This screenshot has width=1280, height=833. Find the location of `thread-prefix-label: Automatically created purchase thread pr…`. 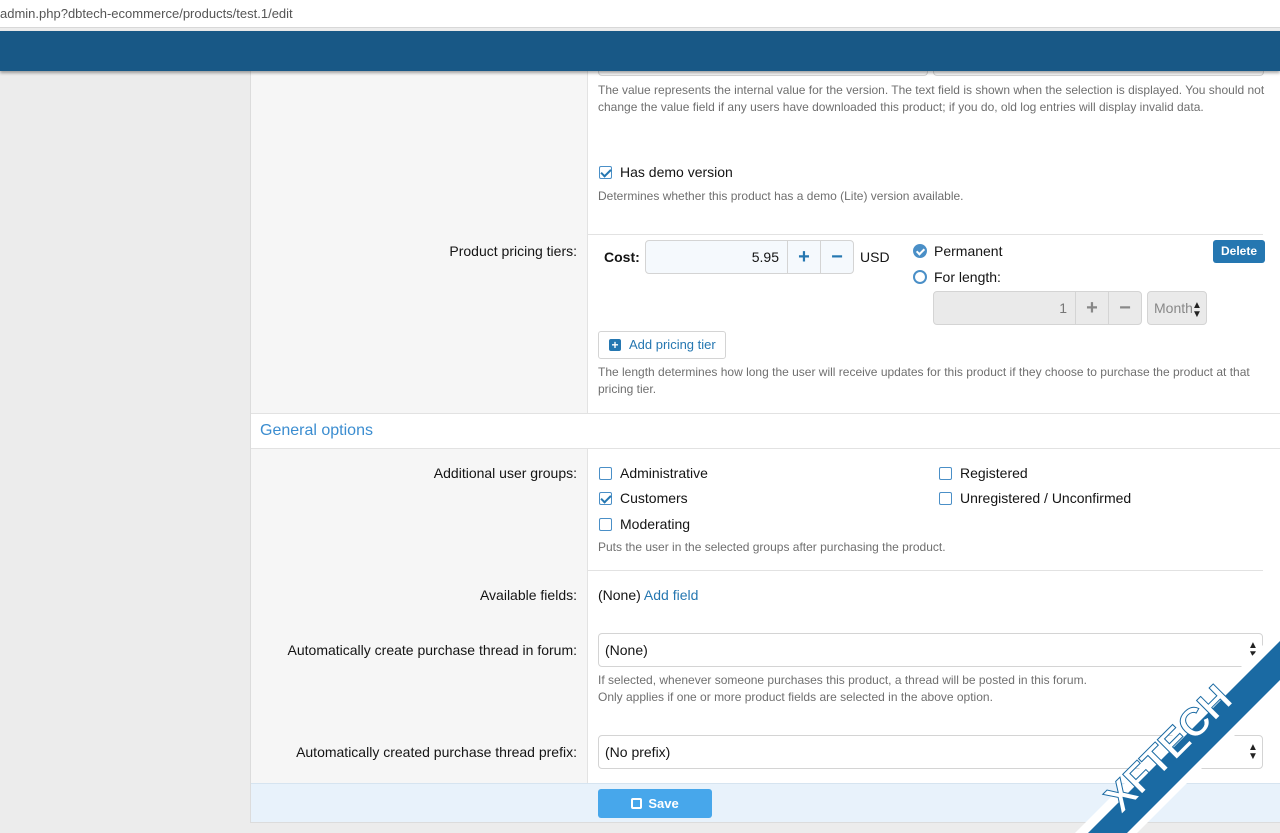

thread-prefix-label: Automatically created purchase thread pr… is located at coordinates (436, 752).